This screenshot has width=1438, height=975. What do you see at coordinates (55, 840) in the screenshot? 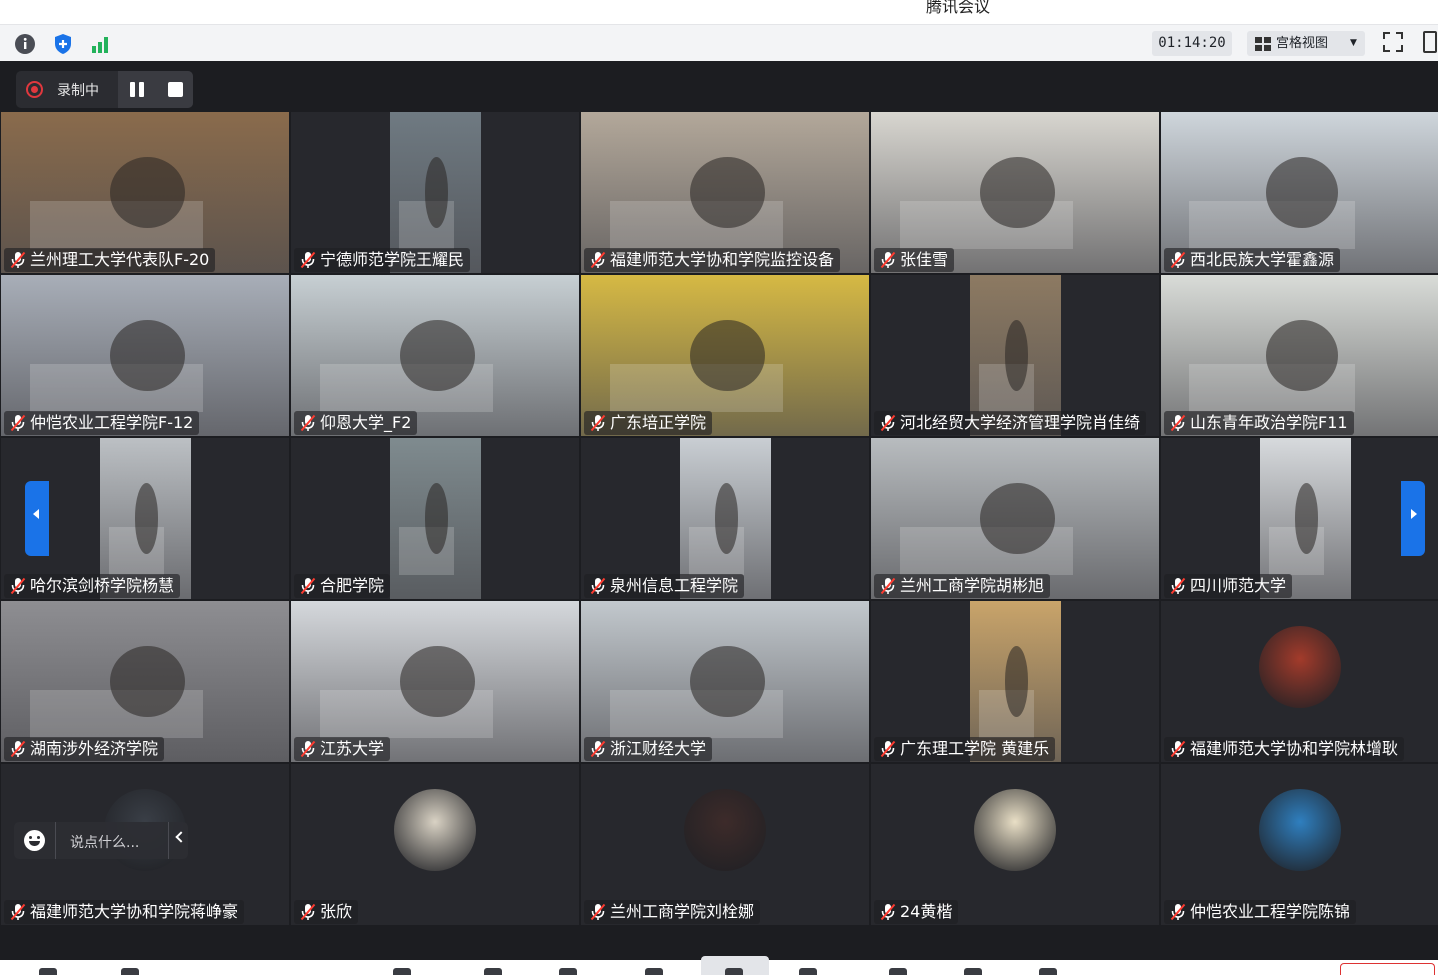
I see `divider` at bounding box center [55, 840].